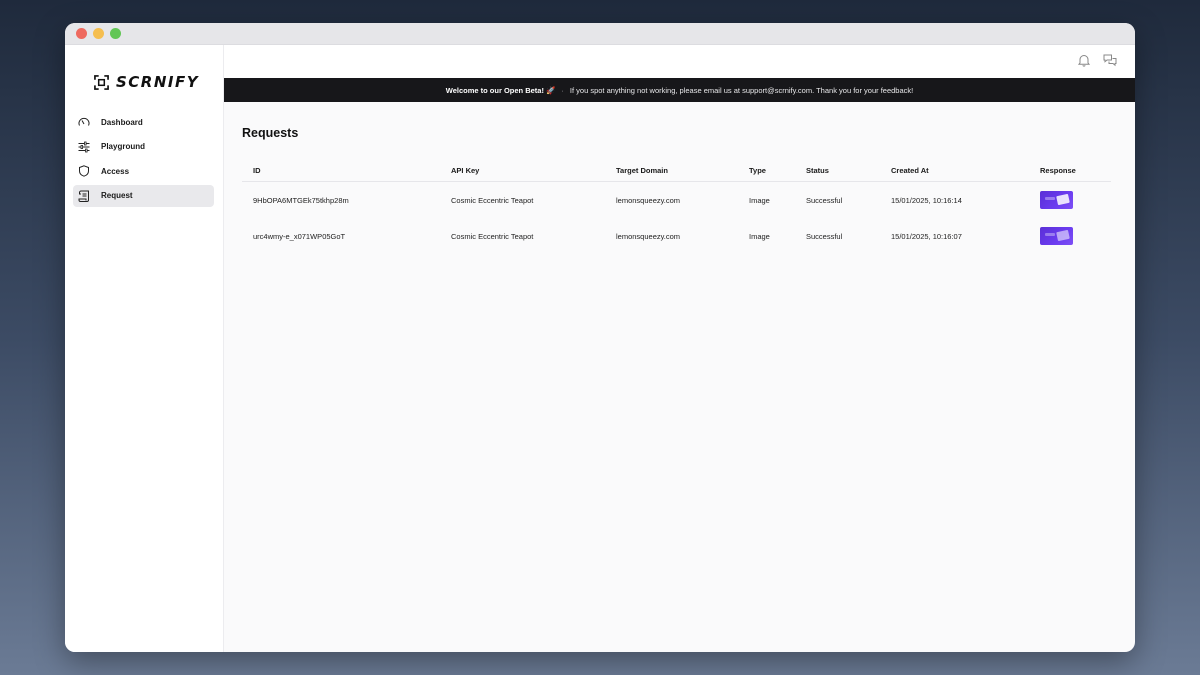 This screenshot has width=1200, height=675. I want to click on sidebar-item-label: Dashboard, so click(122, 122).